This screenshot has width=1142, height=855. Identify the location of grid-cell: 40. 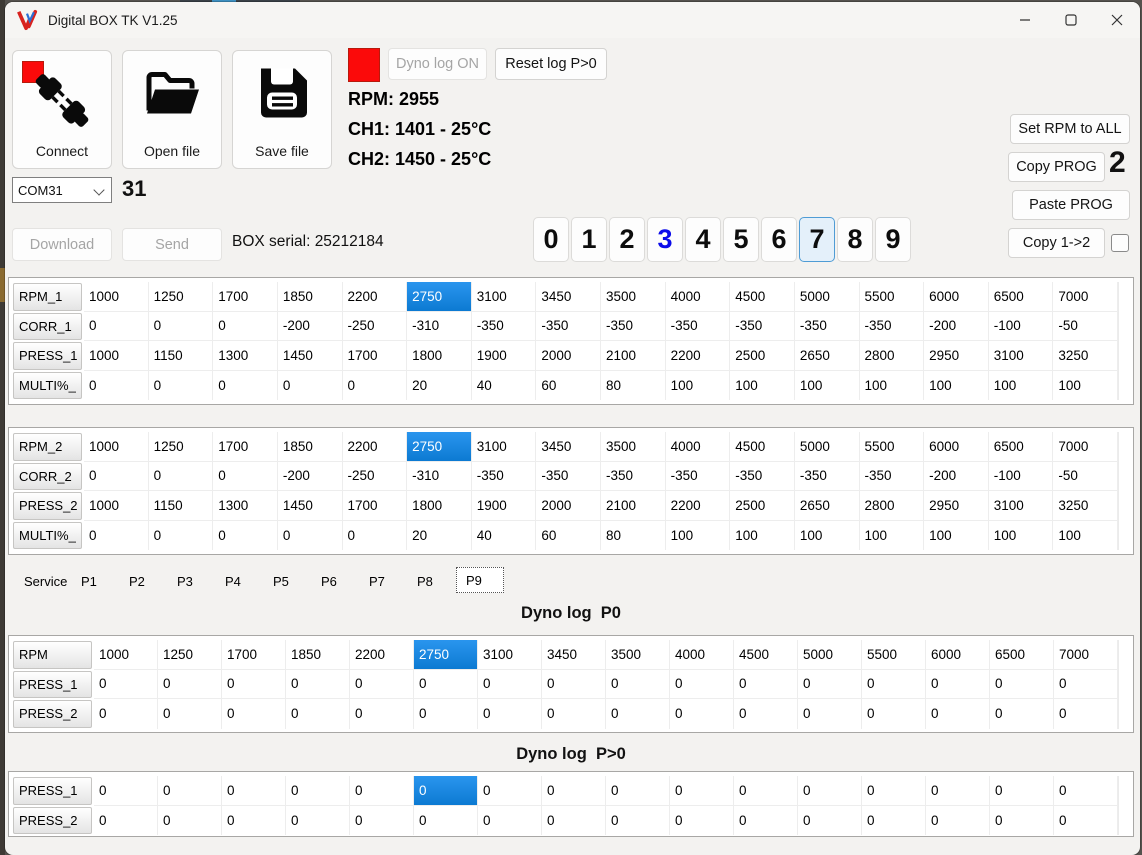
(504, 535).